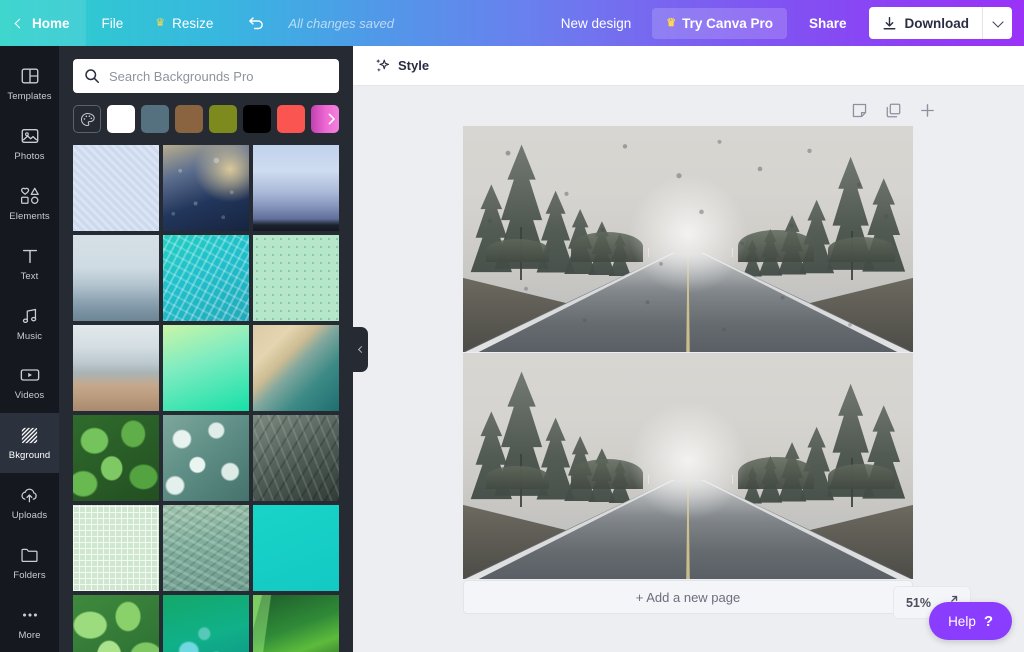  What do you see at coordinates (29, 216) in the screenshot?
I see `sidebar-label: Elements` at bounding box center [29, 216].